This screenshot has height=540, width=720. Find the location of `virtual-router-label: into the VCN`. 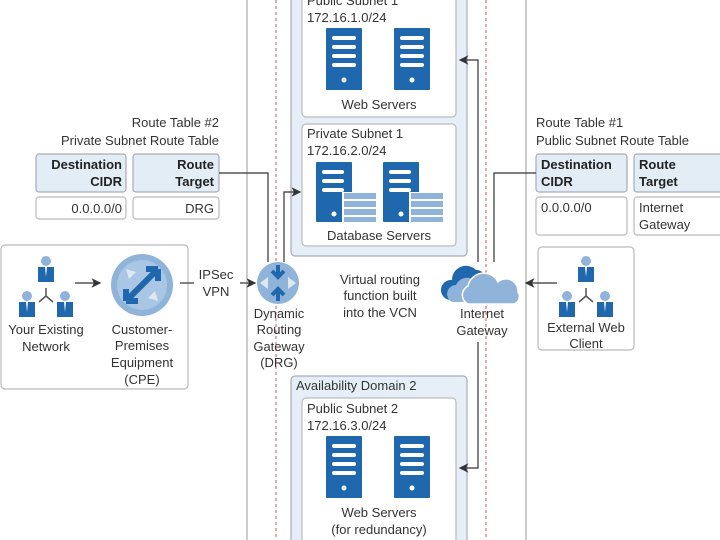

virtual-router-label: into the VCN is located at coordinates (380, 312).